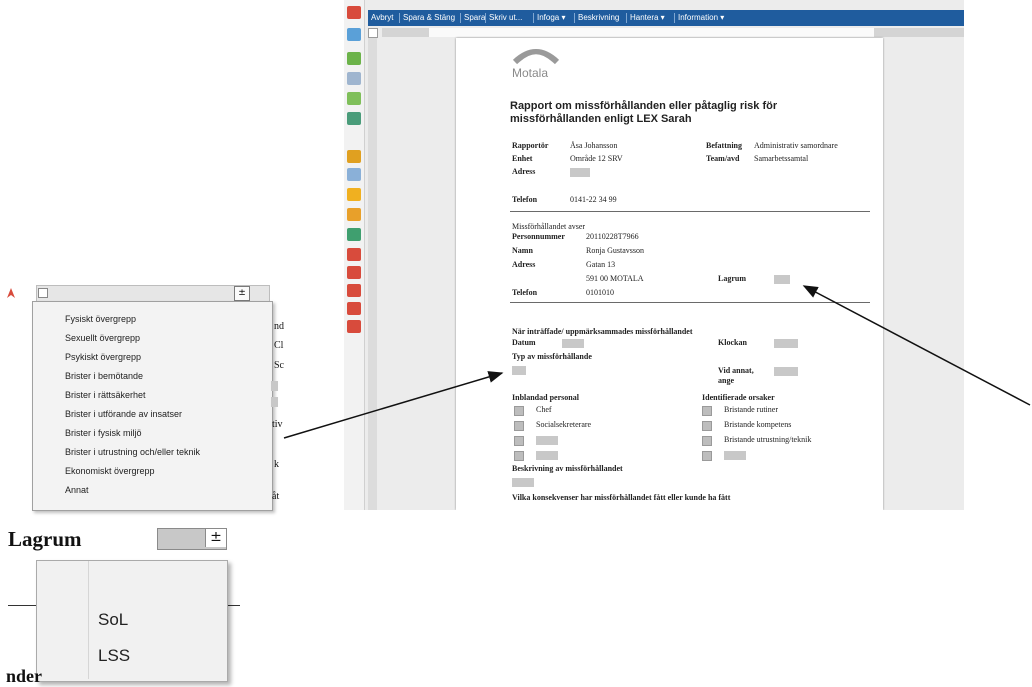 This screenshot has height=687, width=1032. I want to click on arrow-to-type-field, so click(393, 405).